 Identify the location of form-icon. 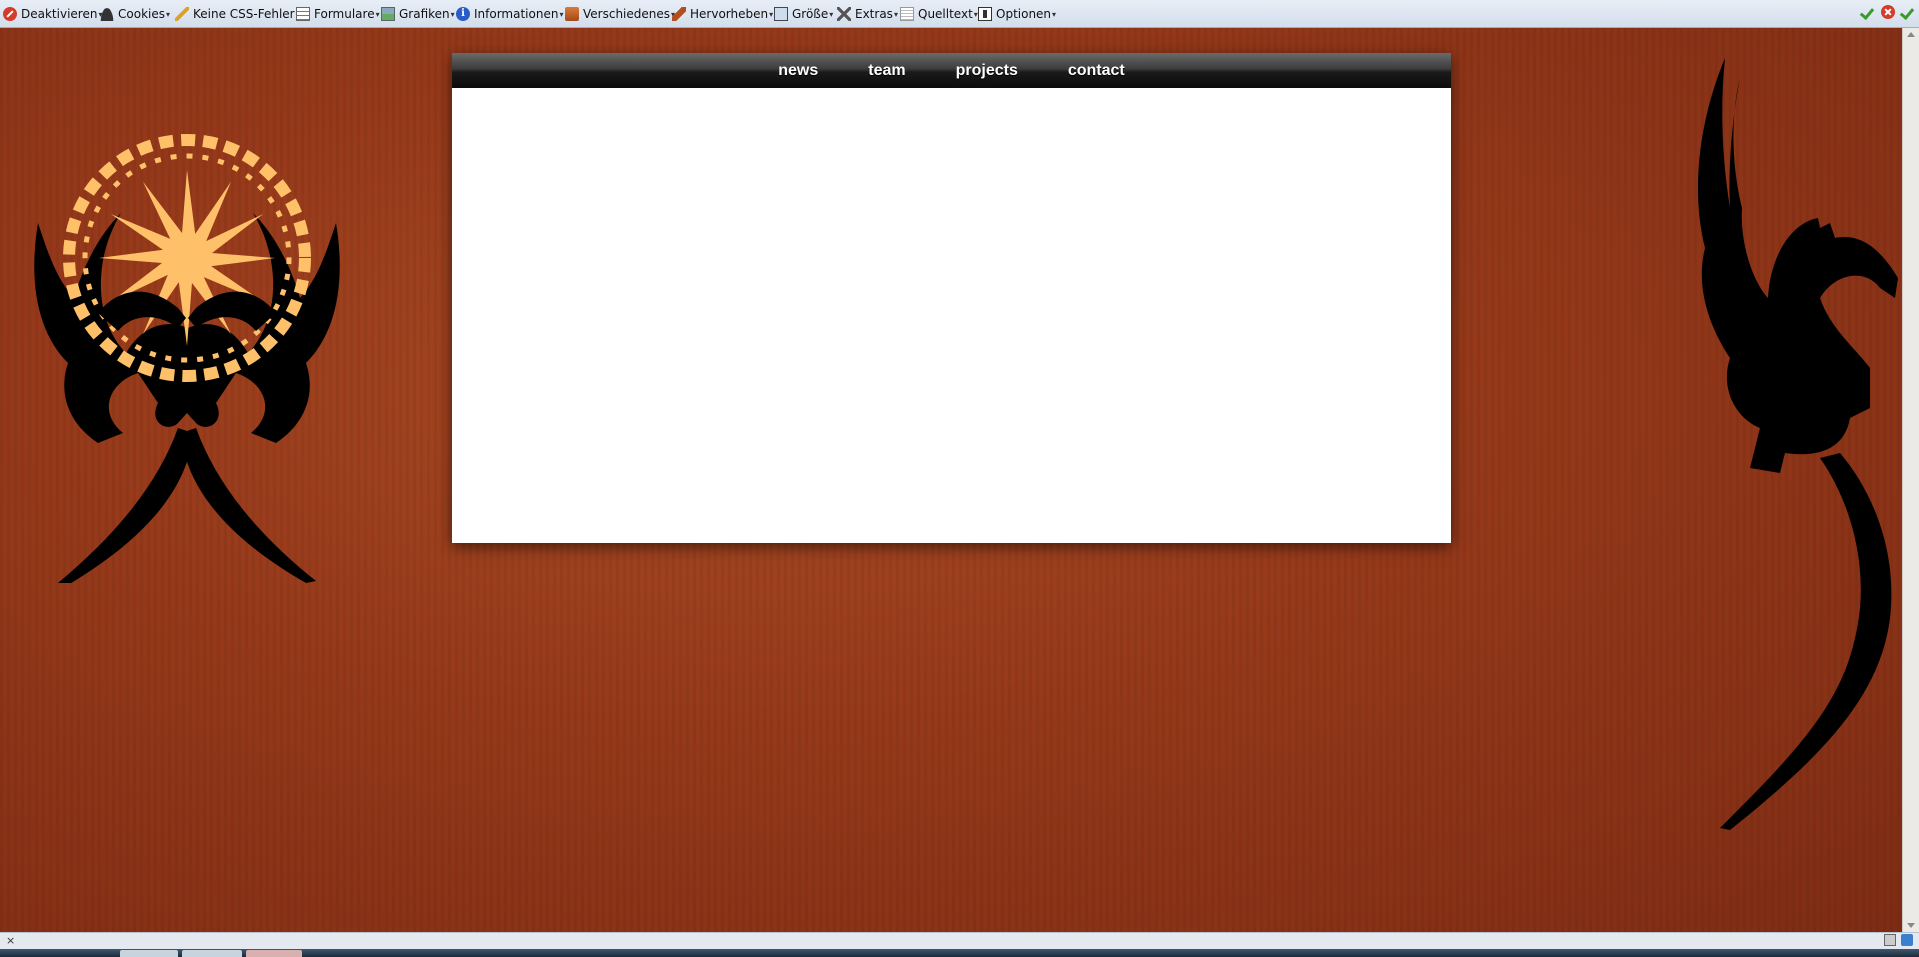
(303, 14).